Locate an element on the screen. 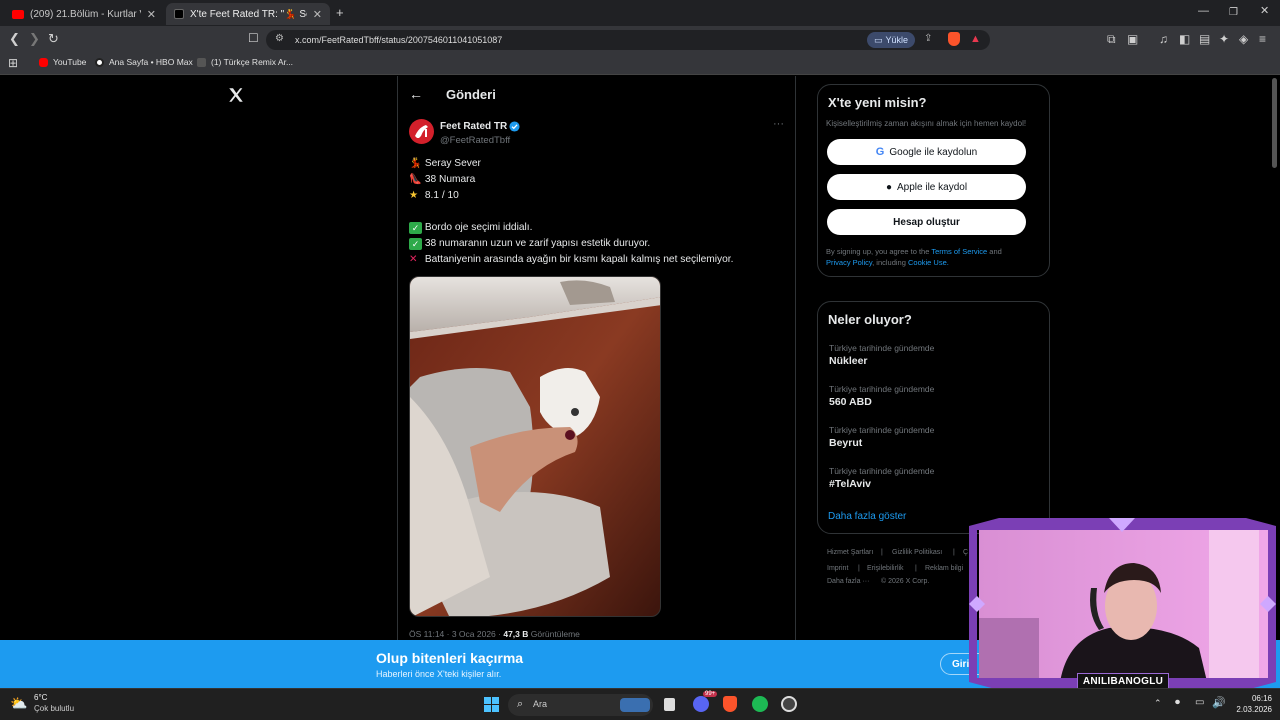 The image size is (1280, 720). footer-link: Hizmet Şartları is located at coordinates (850, 552).